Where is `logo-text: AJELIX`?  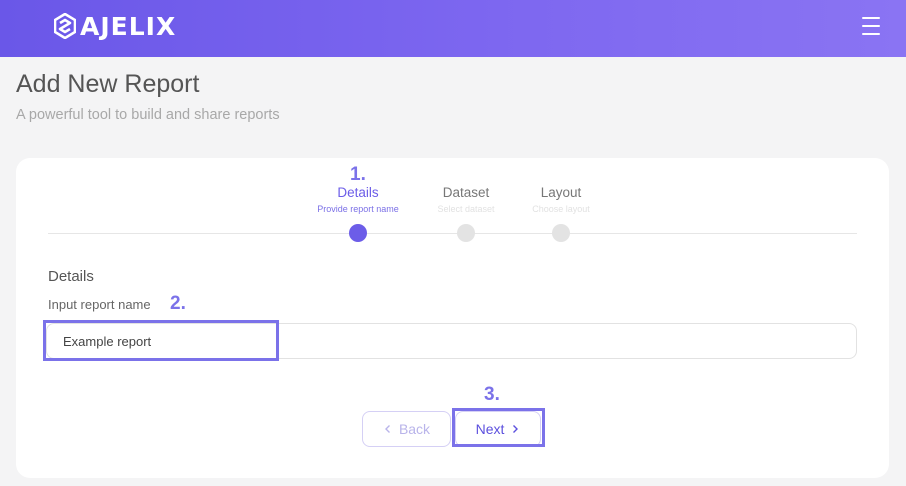 logo-text: AJELIX is located at coordinates (128, 26).